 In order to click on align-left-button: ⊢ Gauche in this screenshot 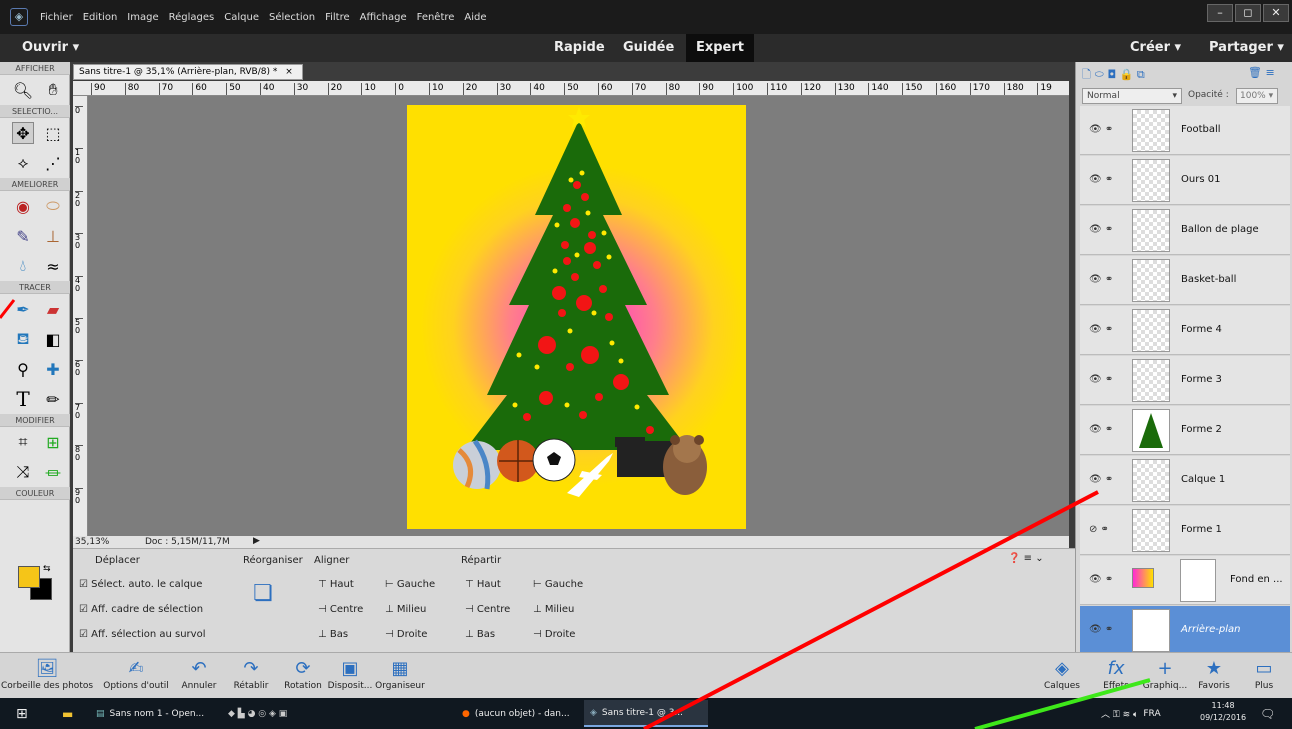, I will do `click(410, 584)`.